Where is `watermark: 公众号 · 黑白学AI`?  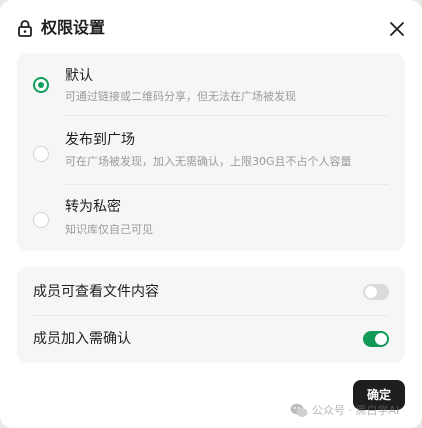
watermark: 公众号 · 黑白学AI is located at coordinates (344, 410).